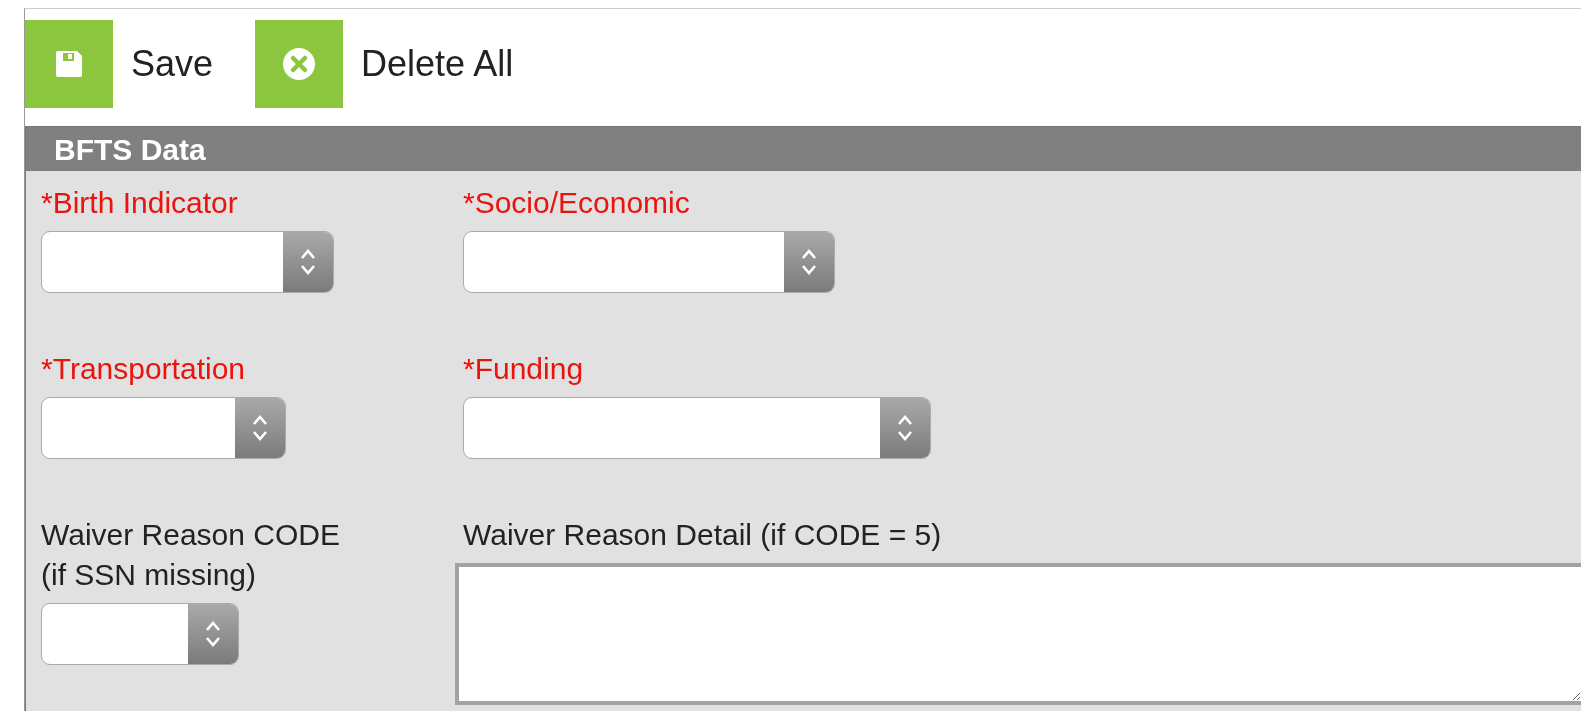 The width and height of the screenshot is (1581, 722). Describe the element at coordinates (69, 64) in the screenshot. I see `save-button` at that location.